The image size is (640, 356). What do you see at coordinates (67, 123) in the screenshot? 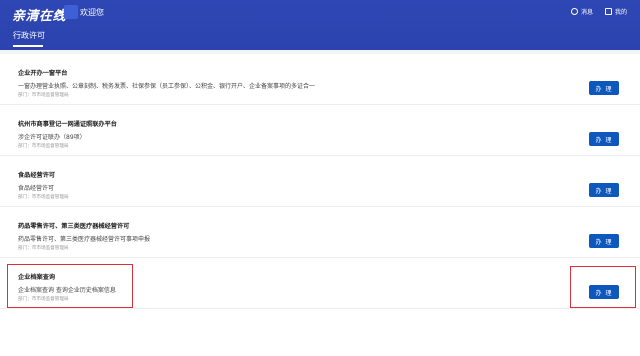
I see `item-title: 杭州市商事登记一网通证照联办平台` at bounding box center [67, 123].